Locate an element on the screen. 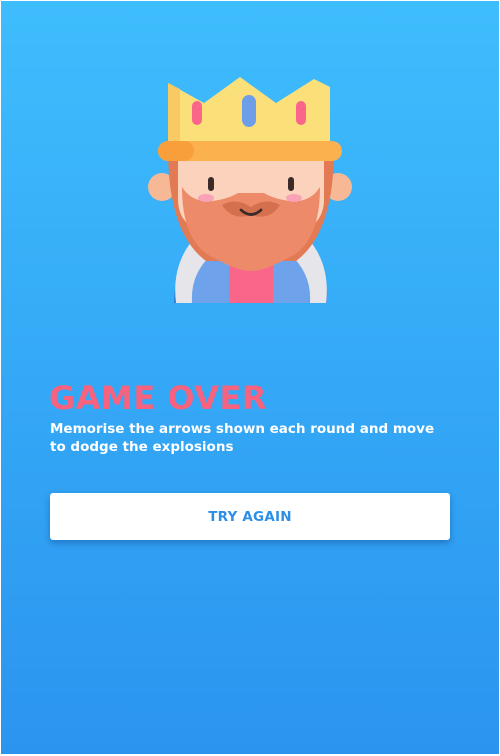 Image resolution: width=500 pixels, height=756 pixels. try-again-button: TRY AGAIN is located at coordinates (250, 516).